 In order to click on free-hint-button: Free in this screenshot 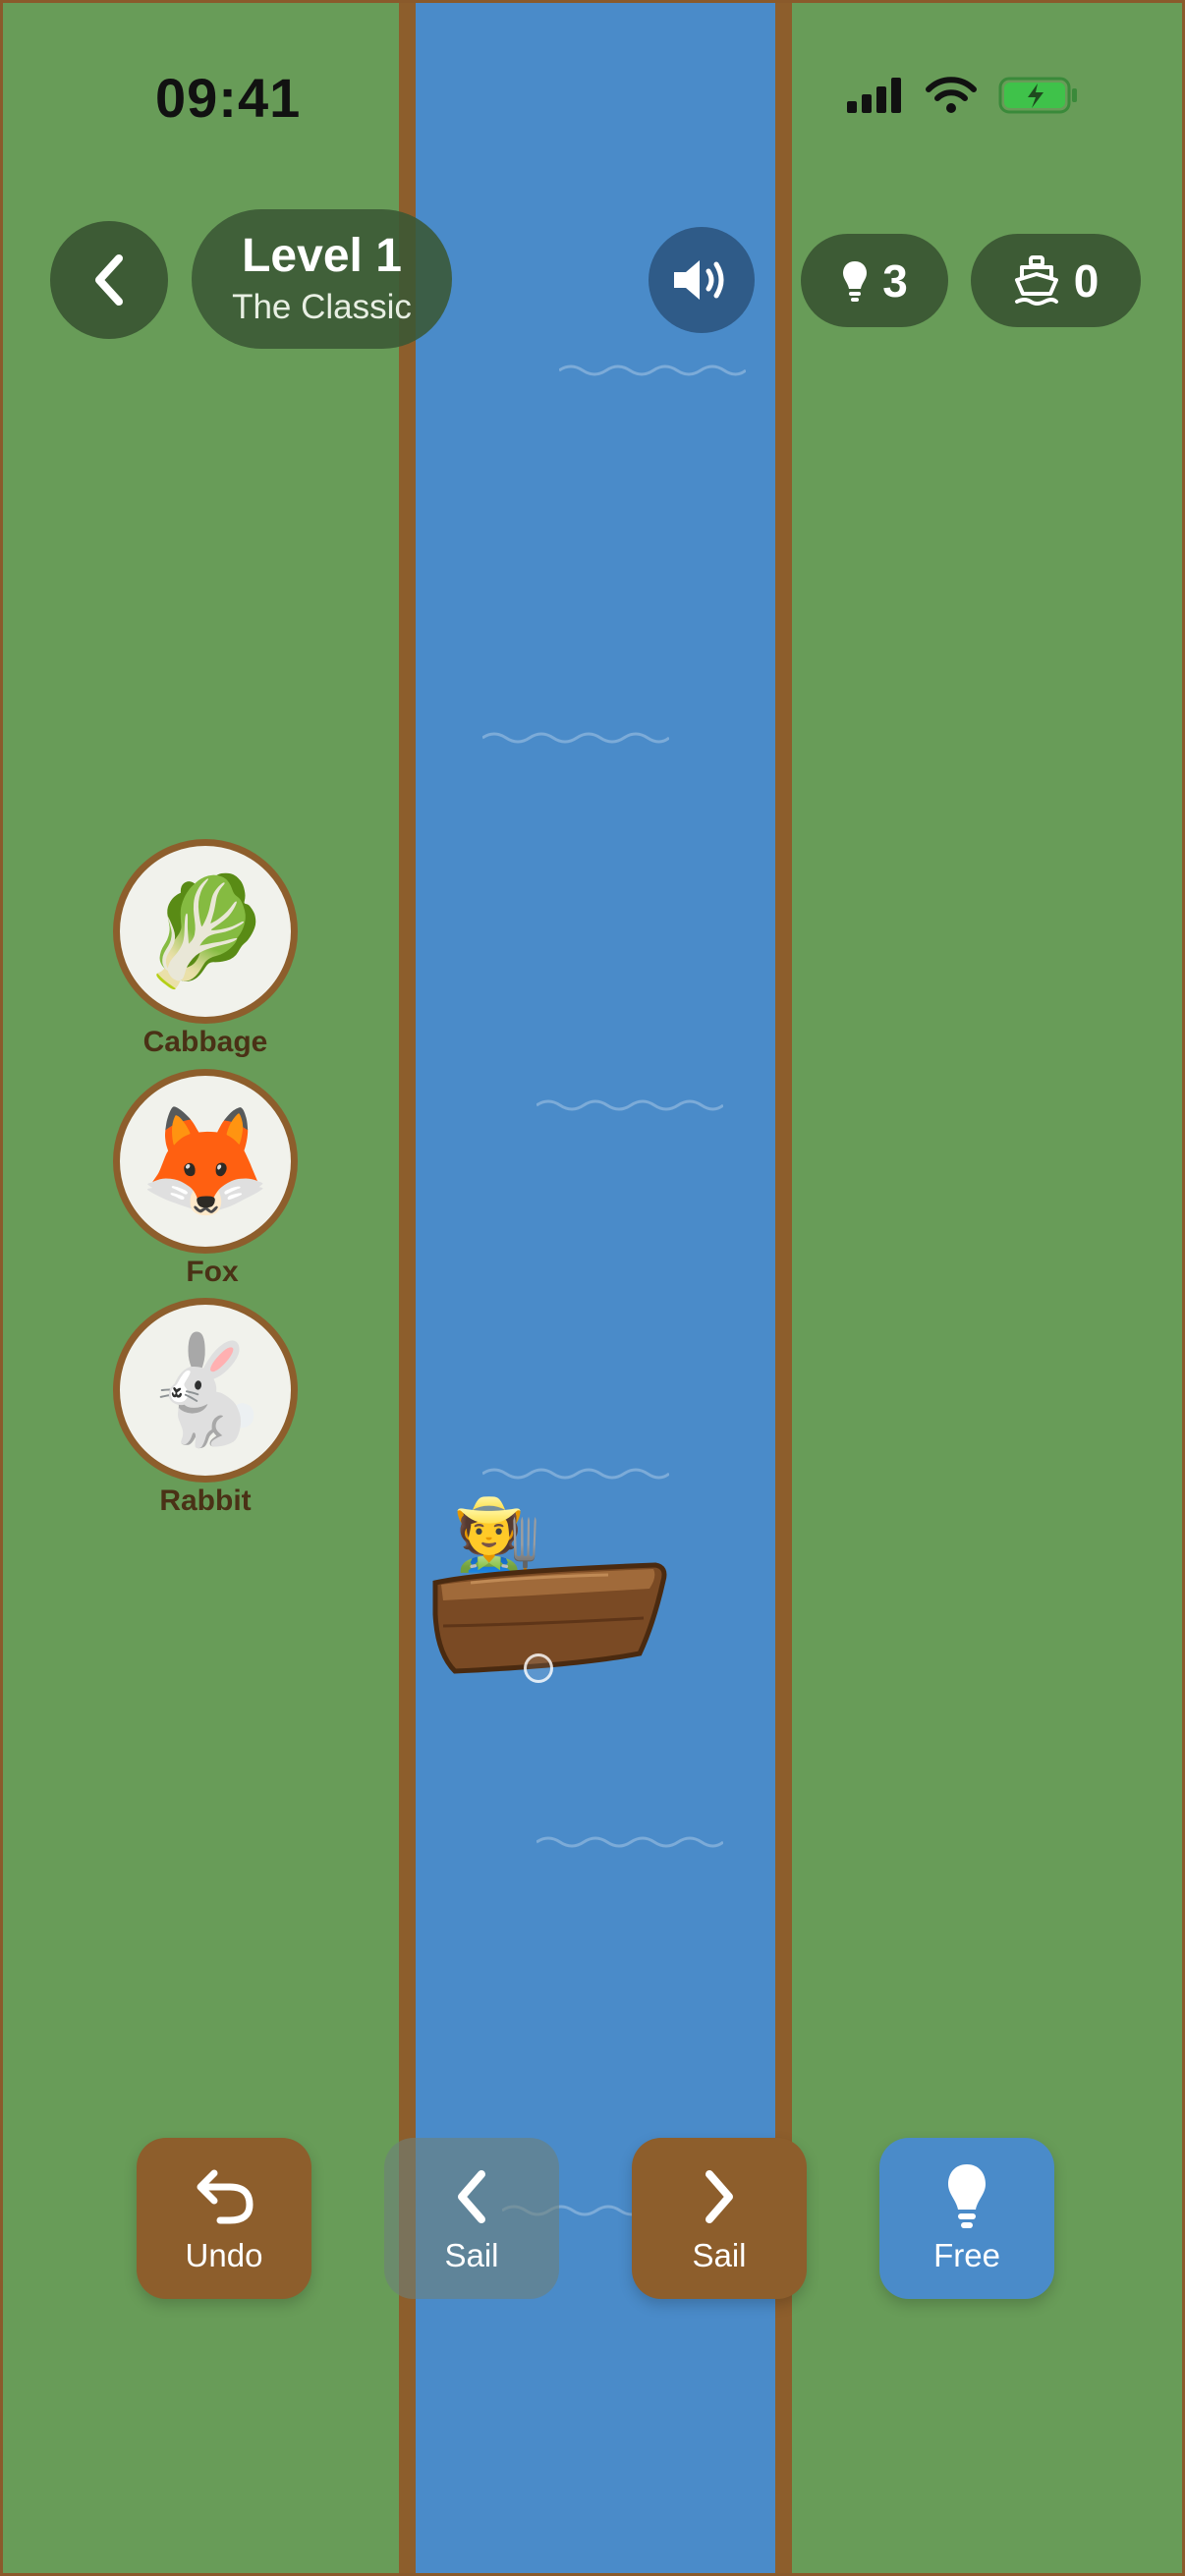, I will do `click(967, 2218)`.